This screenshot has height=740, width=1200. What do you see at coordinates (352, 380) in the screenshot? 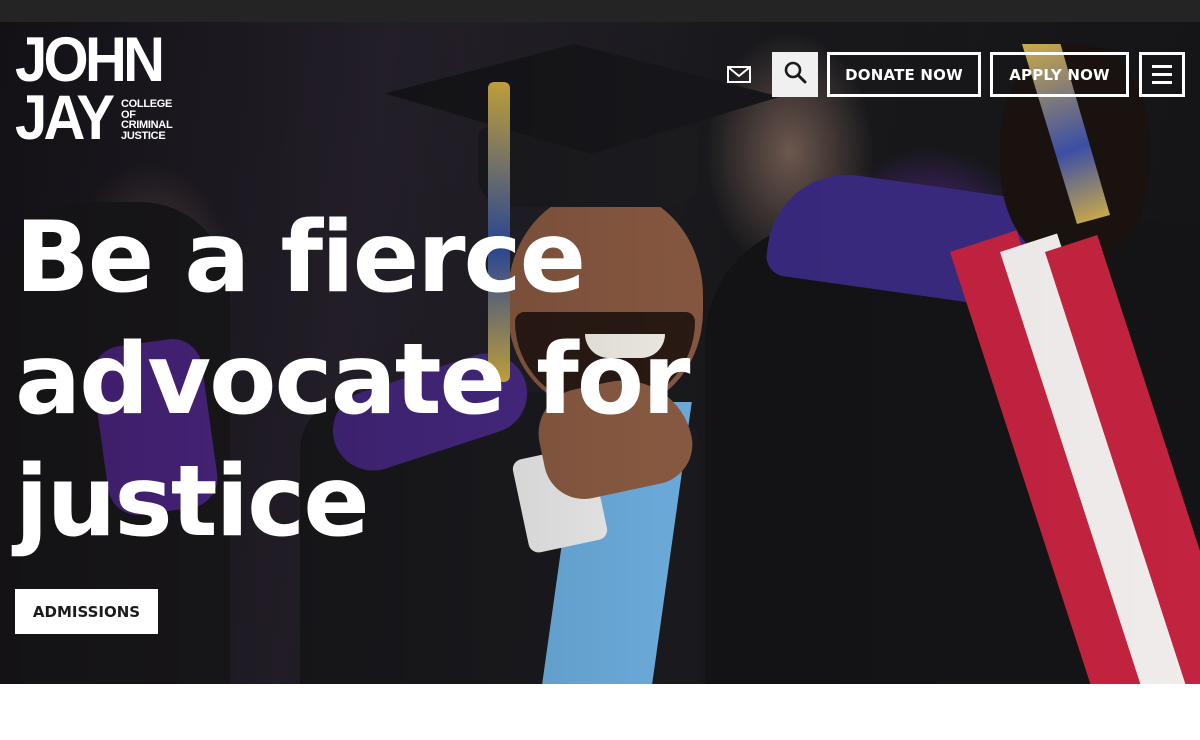
I see `headline-line: advocate for` at bounding box center [352, 380].